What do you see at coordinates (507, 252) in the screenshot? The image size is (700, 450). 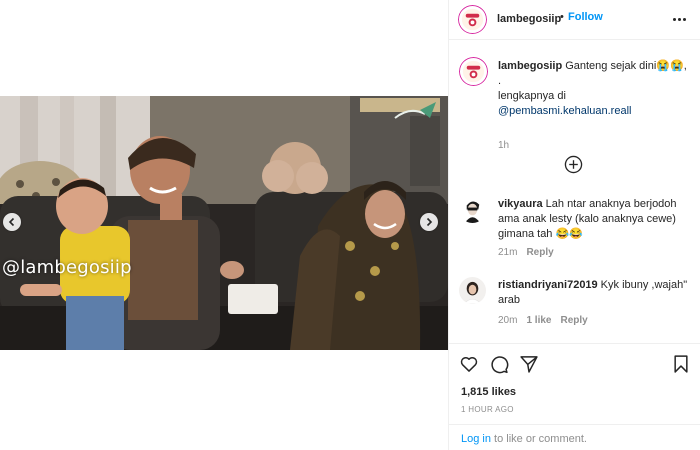 I see `comment-time: 21m` at bounding box center [507, 252].